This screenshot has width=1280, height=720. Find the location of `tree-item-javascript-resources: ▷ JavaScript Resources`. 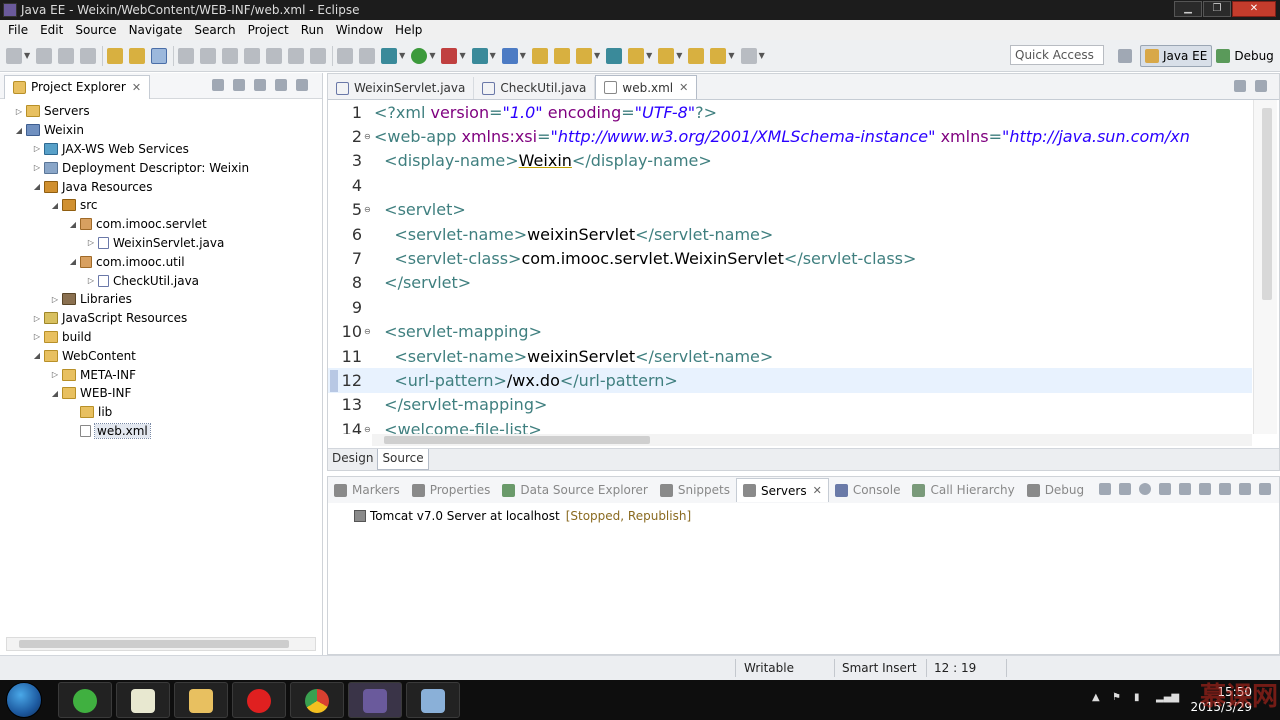

tree-item-javascript-resources: ▷ JavaScript Resources is located at coordinates (161, 318).